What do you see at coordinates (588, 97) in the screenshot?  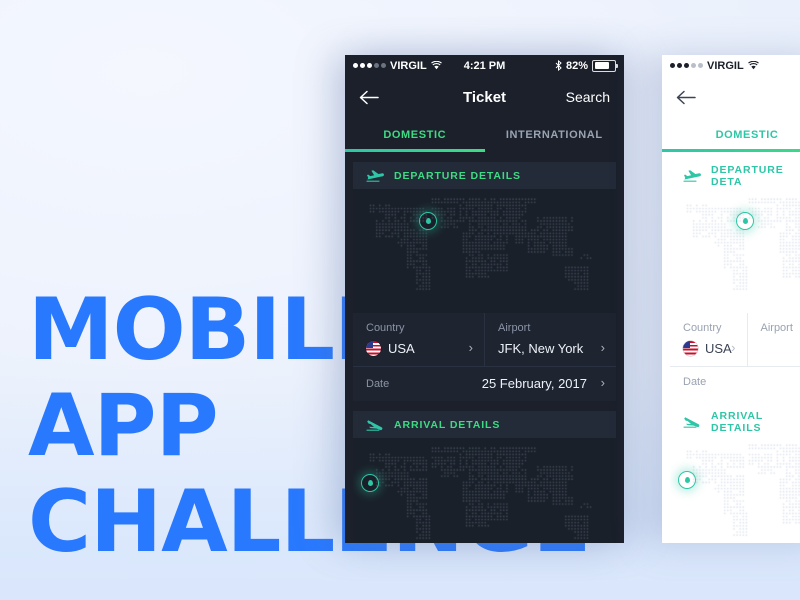 I see `search-button: Search` at bounding box center [588, 97].